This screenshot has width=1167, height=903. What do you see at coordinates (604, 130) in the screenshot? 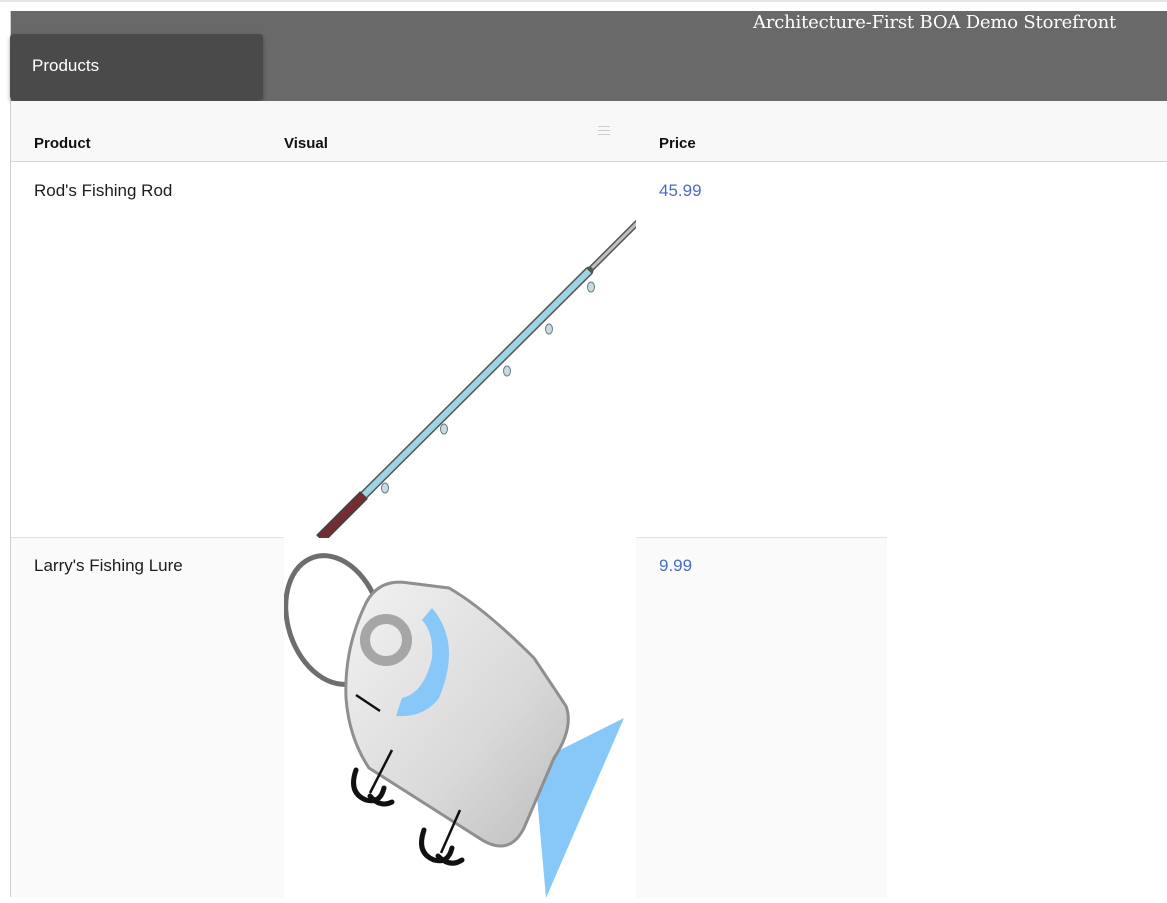
I see `column-menu-icon` at bounding box center [604, 130].